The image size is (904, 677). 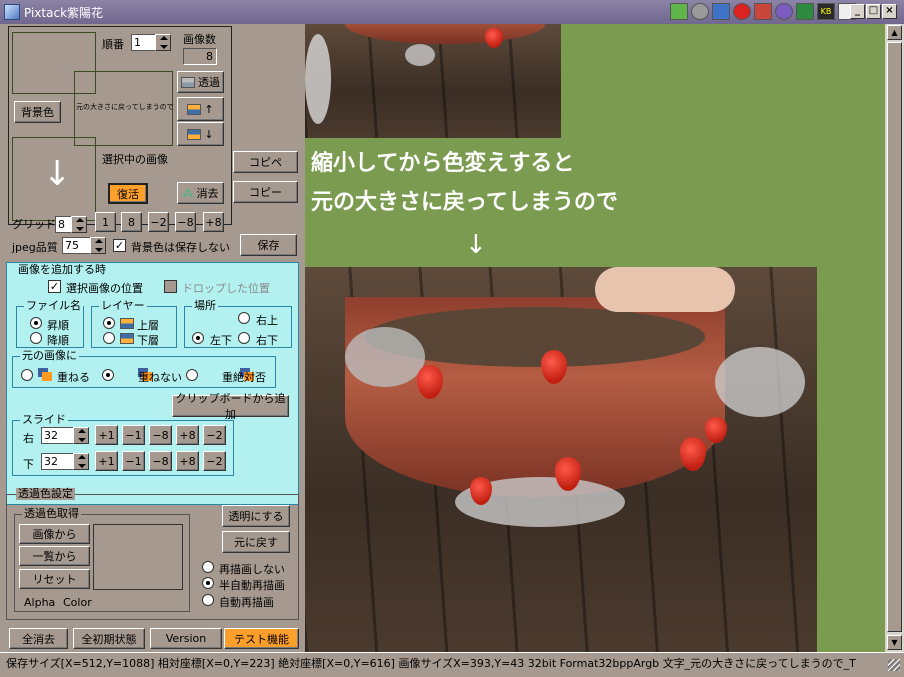 I want to click on slide-down-plus1: +1, so click(x=106, y=461).